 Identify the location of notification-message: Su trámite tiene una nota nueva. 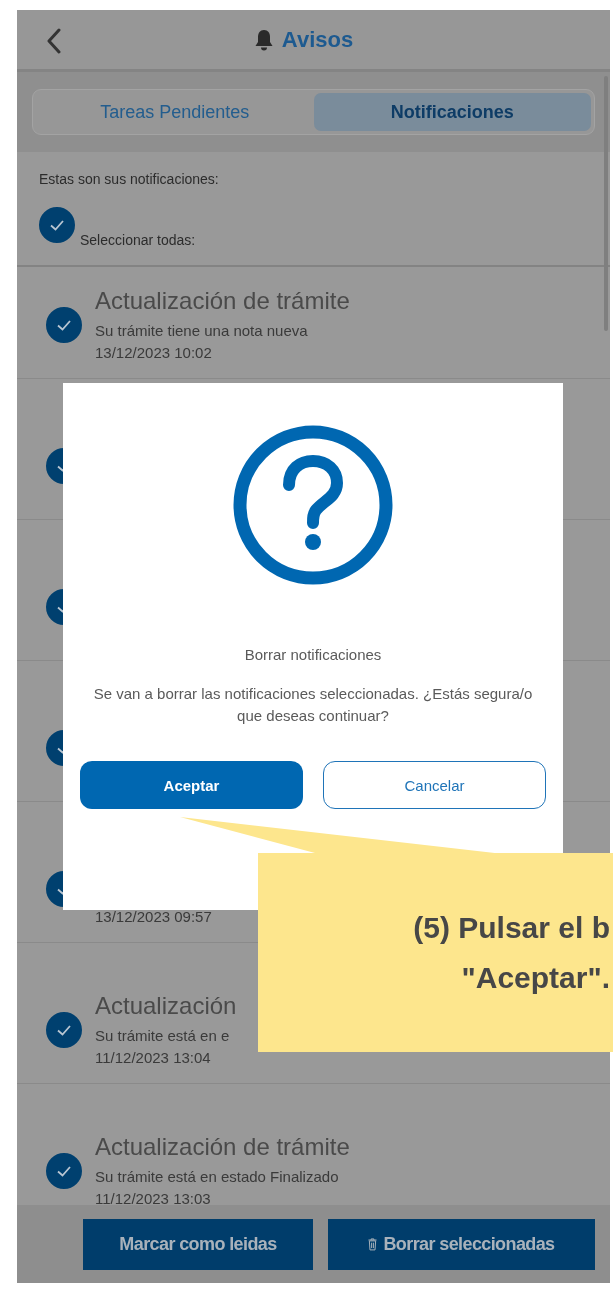
(202, 331).